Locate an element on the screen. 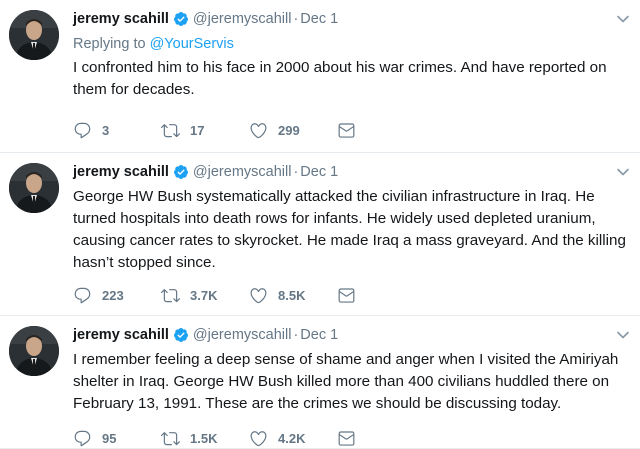 This screenshot has height=449, width=640. retweet-count: 1.5K is located at coordinates (204, 438).